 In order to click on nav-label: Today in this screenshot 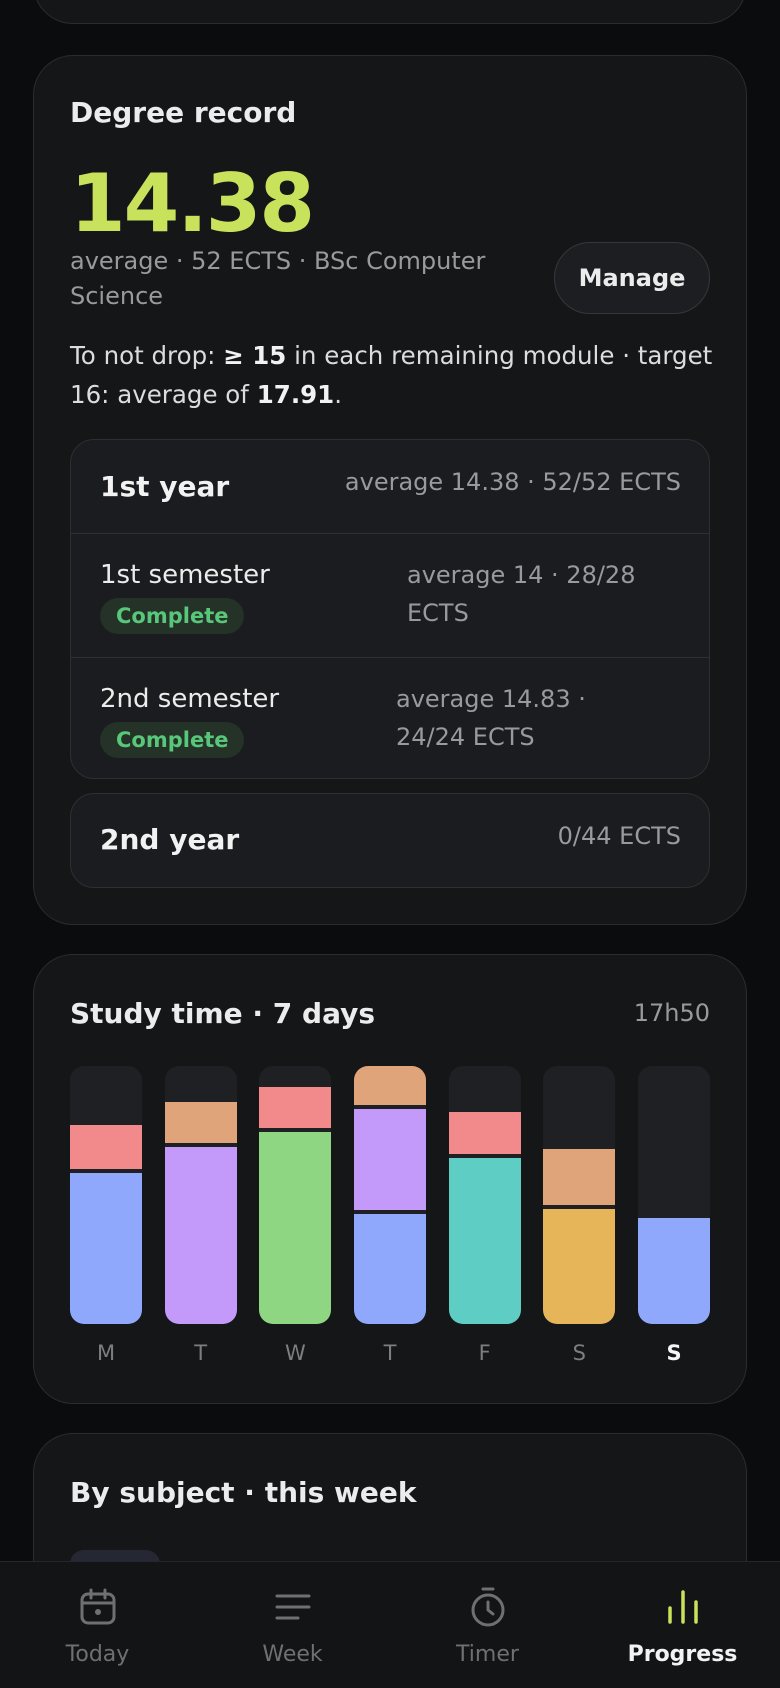, I will do `click(97, 1654)`.